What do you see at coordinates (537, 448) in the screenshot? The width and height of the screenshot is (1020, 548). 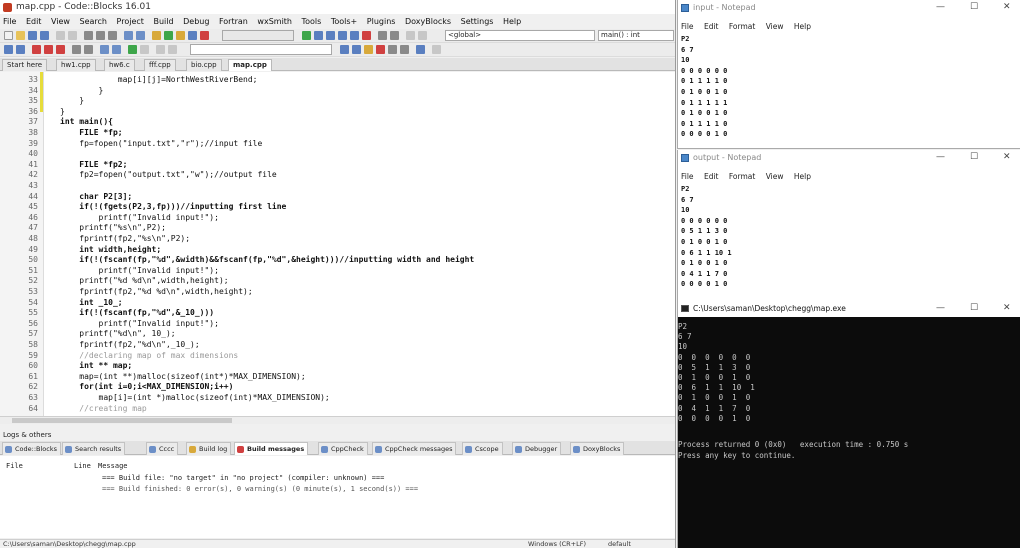 I see `log-tab-debugger: Debugger` at bounding box center [537, 448].